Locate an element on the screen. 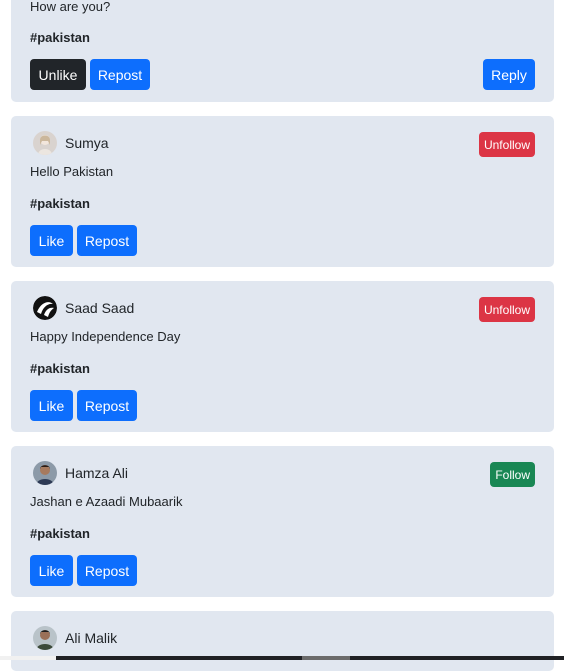  post-content: How are you? is located at coordinates (70, 7).